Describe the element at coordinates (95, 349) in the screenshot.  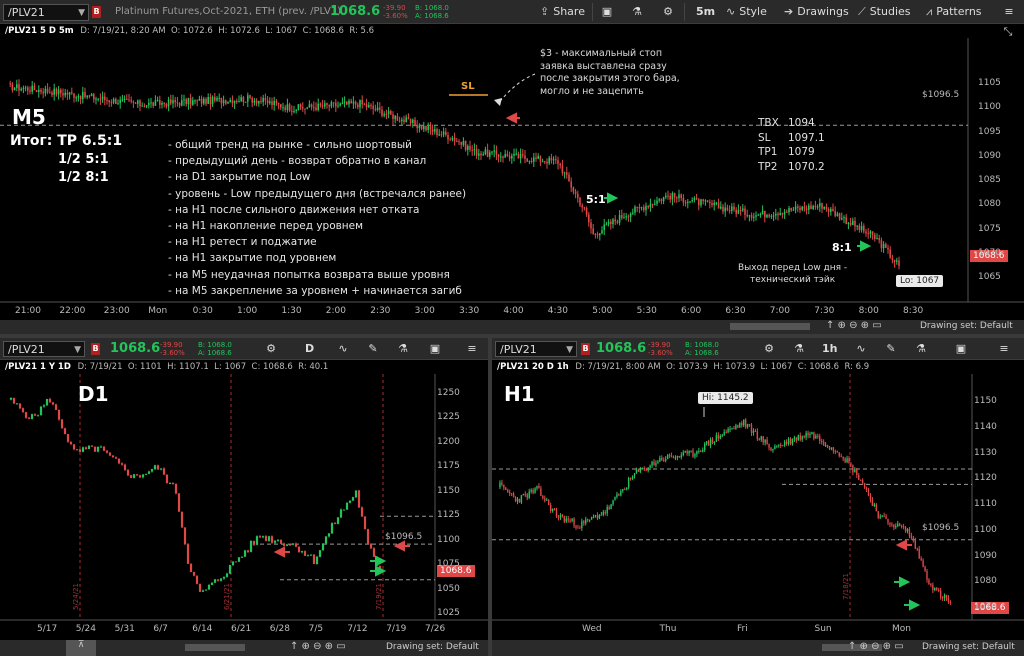
I see `d1-alert-icon: B` at that location.